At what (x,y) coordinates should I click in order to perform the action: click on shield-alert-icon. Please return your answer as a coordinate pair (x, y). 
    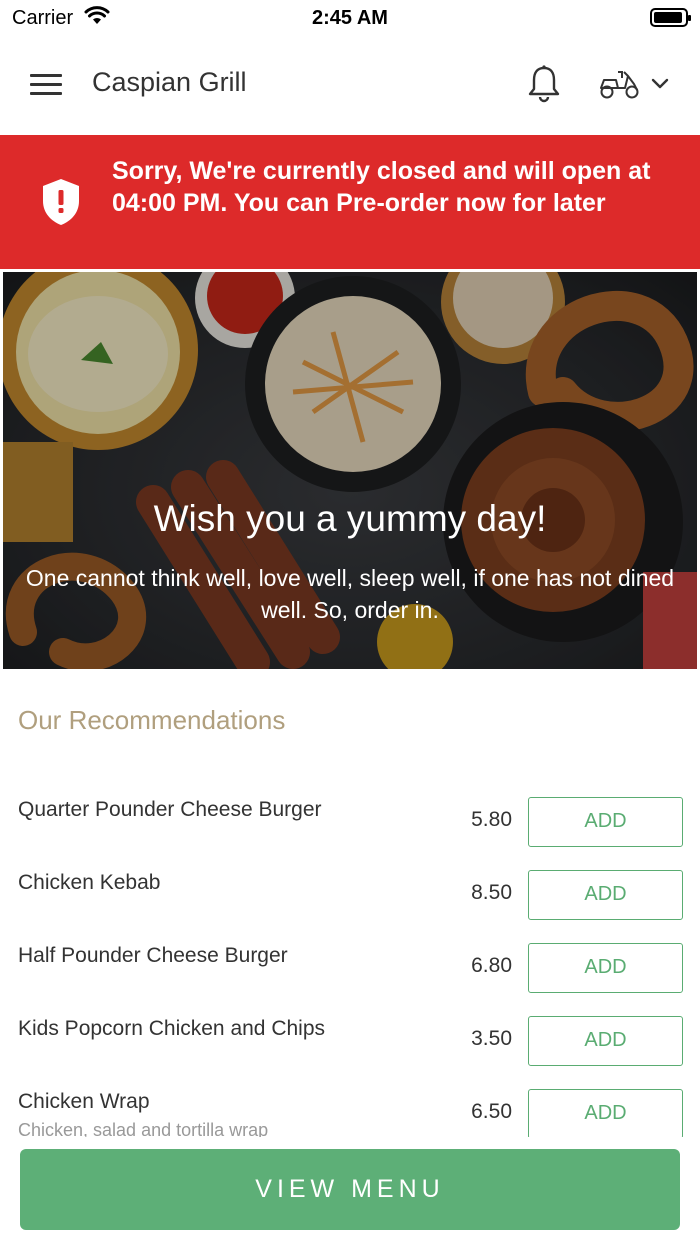
    Looking at the image, I should click on (61, 202).